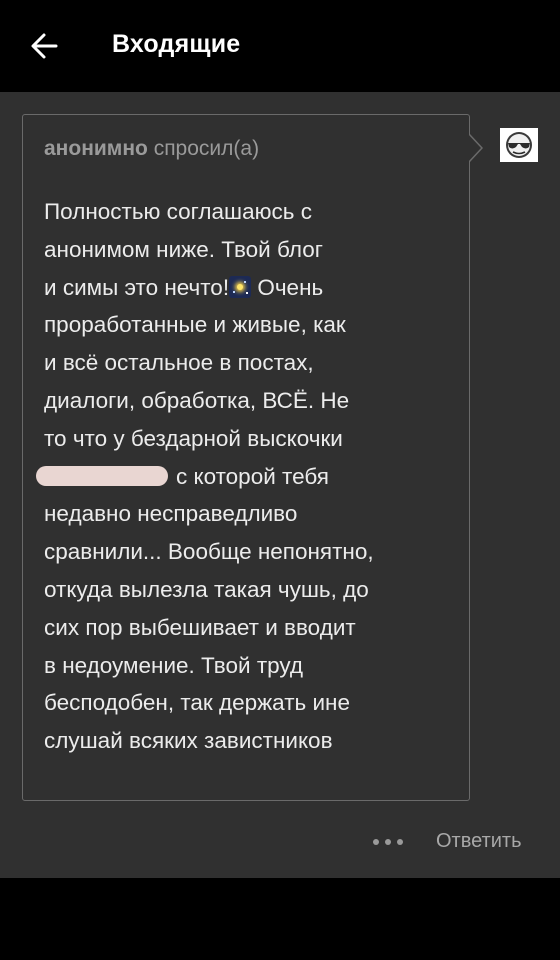  What do you see at coordinates (206, 148) in the screenshot?
I see `asker-verb: спросил(а)` at bounding box center [206, 148].